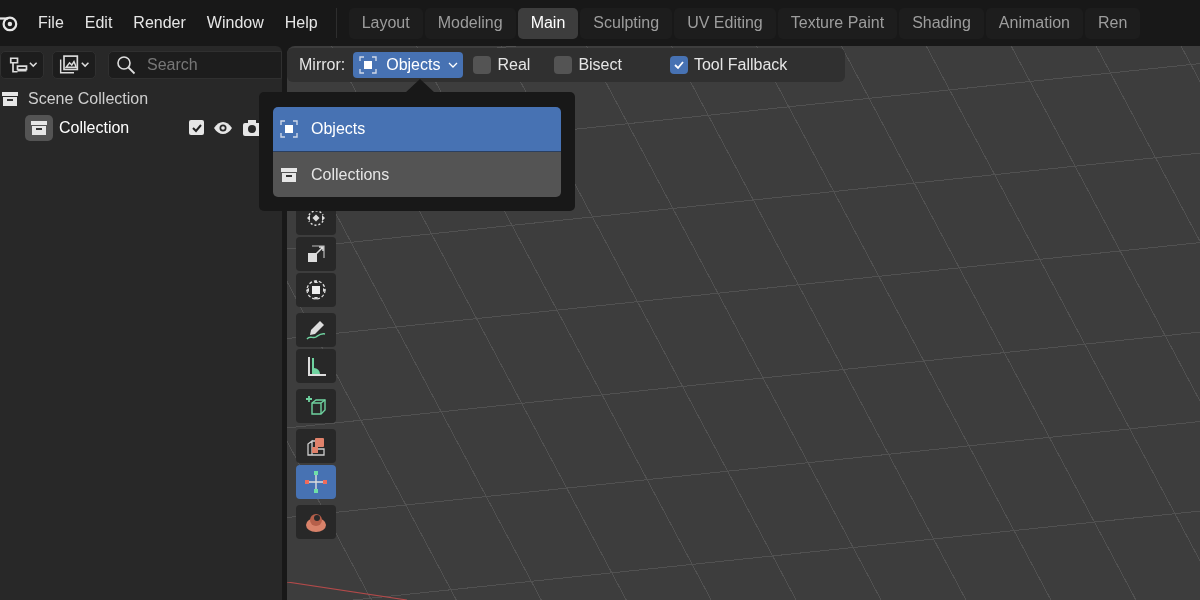 This screenshot has width=1200, height=600. Describe the element at coordinates (1034, 23) in the screenshot. I see `workspace-tab: Animation` at that location.